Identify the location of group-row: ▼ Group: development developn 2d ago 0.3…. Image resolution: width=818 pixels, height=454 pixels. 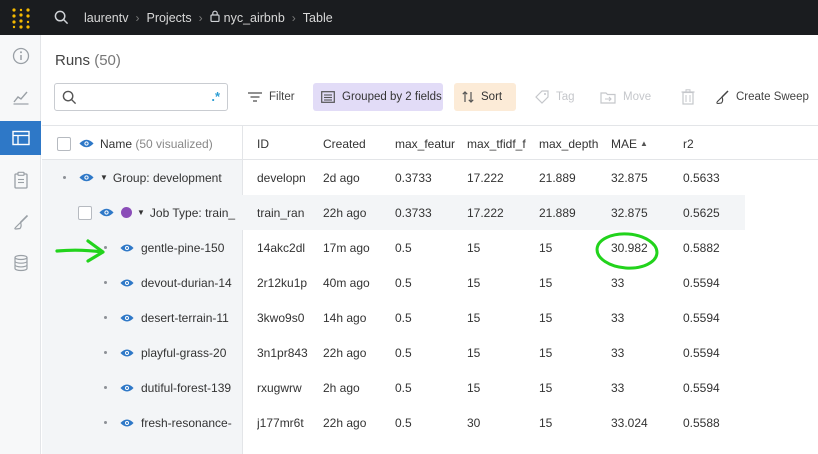
(430, 177).